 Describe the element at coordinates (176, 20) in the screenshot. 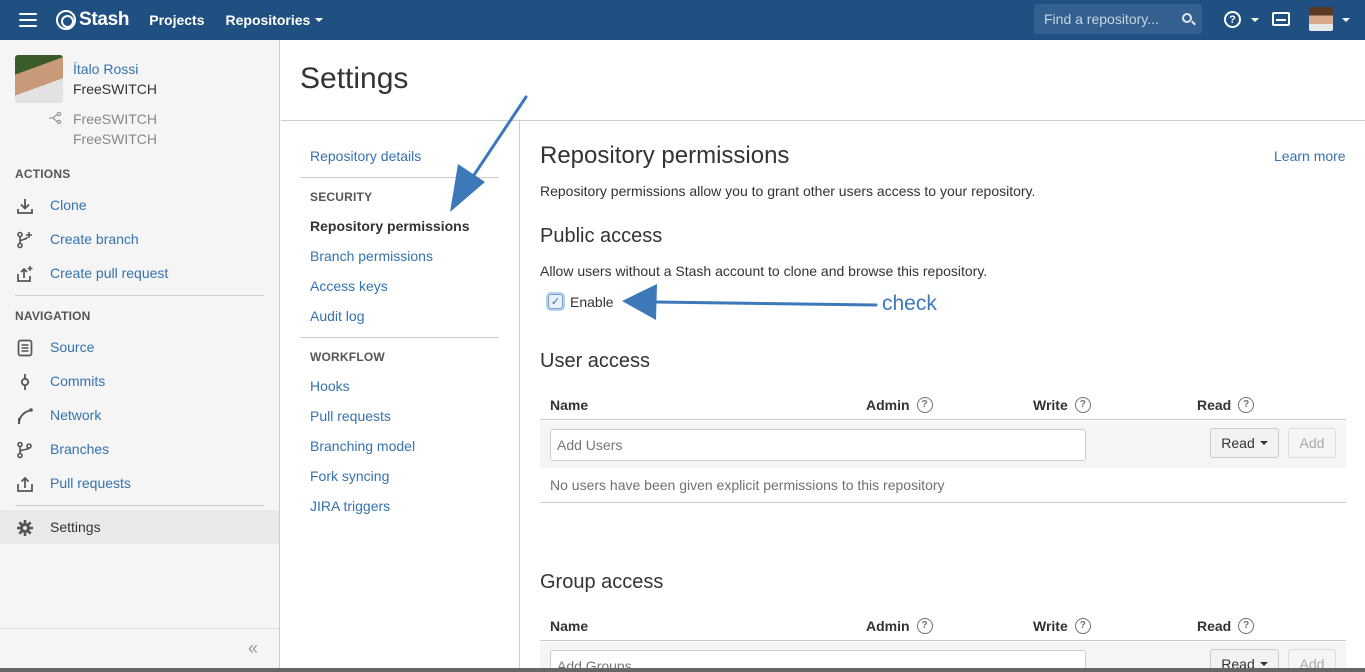

I see `nav-projects: Projects` at that location.